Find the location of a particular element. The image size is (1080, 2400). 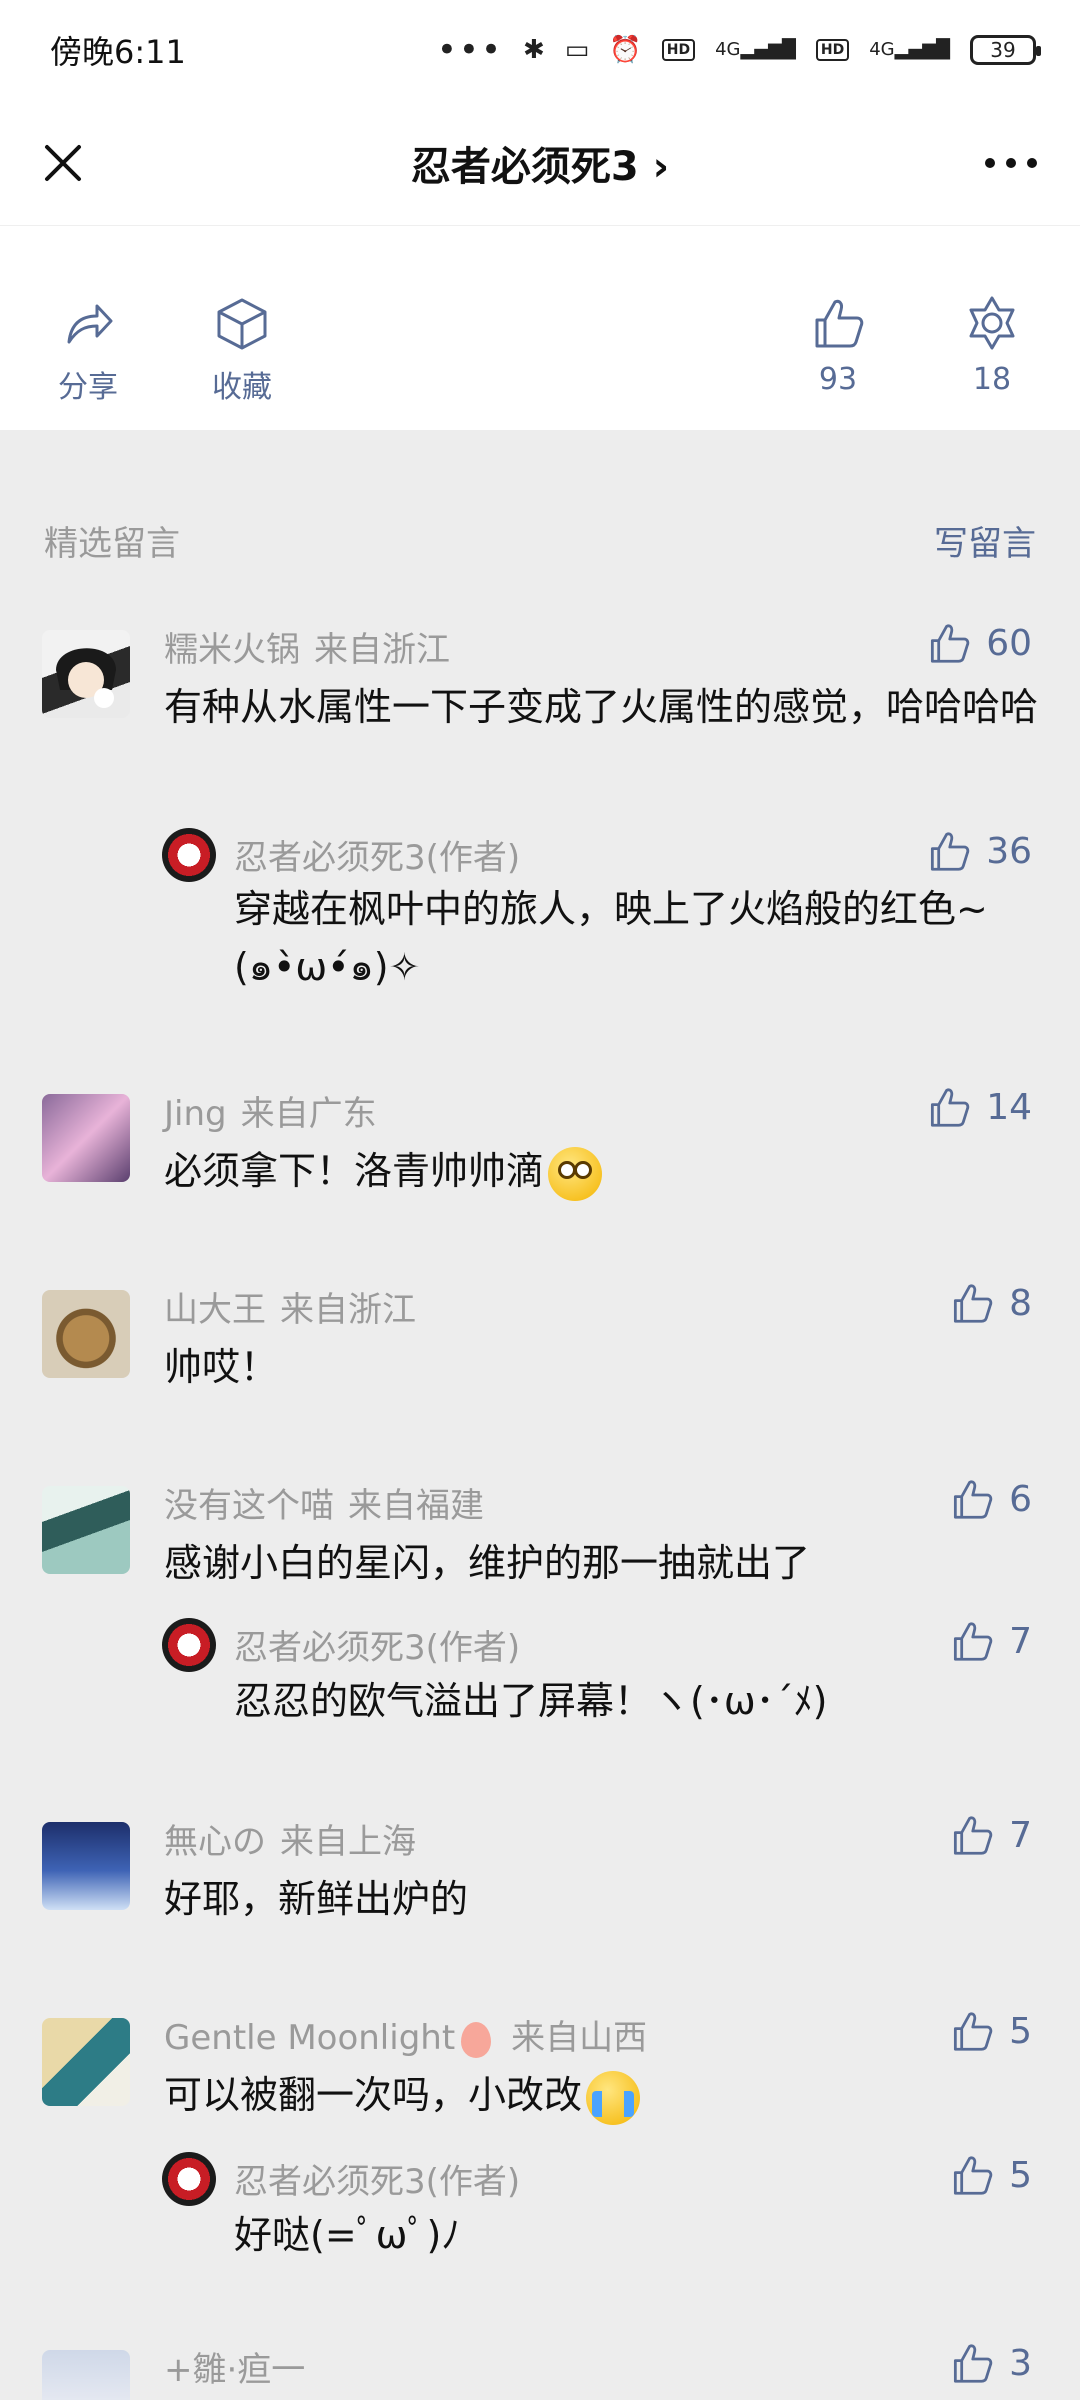

reply-like-count: 7 is located at coordinates (1020, 1641).